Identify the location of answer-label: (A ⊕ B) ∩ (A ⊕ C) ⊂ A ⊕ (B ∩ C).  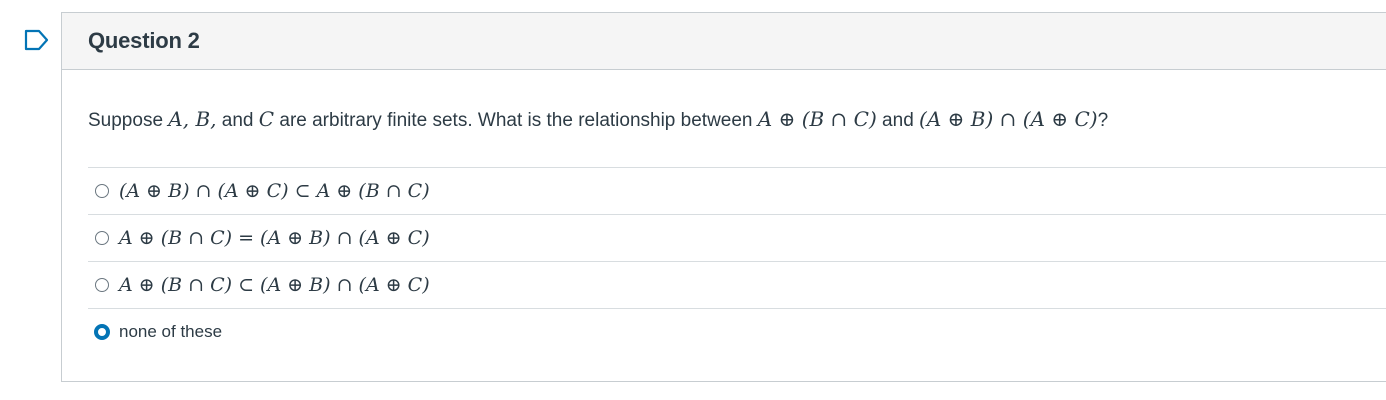
(274, 191).